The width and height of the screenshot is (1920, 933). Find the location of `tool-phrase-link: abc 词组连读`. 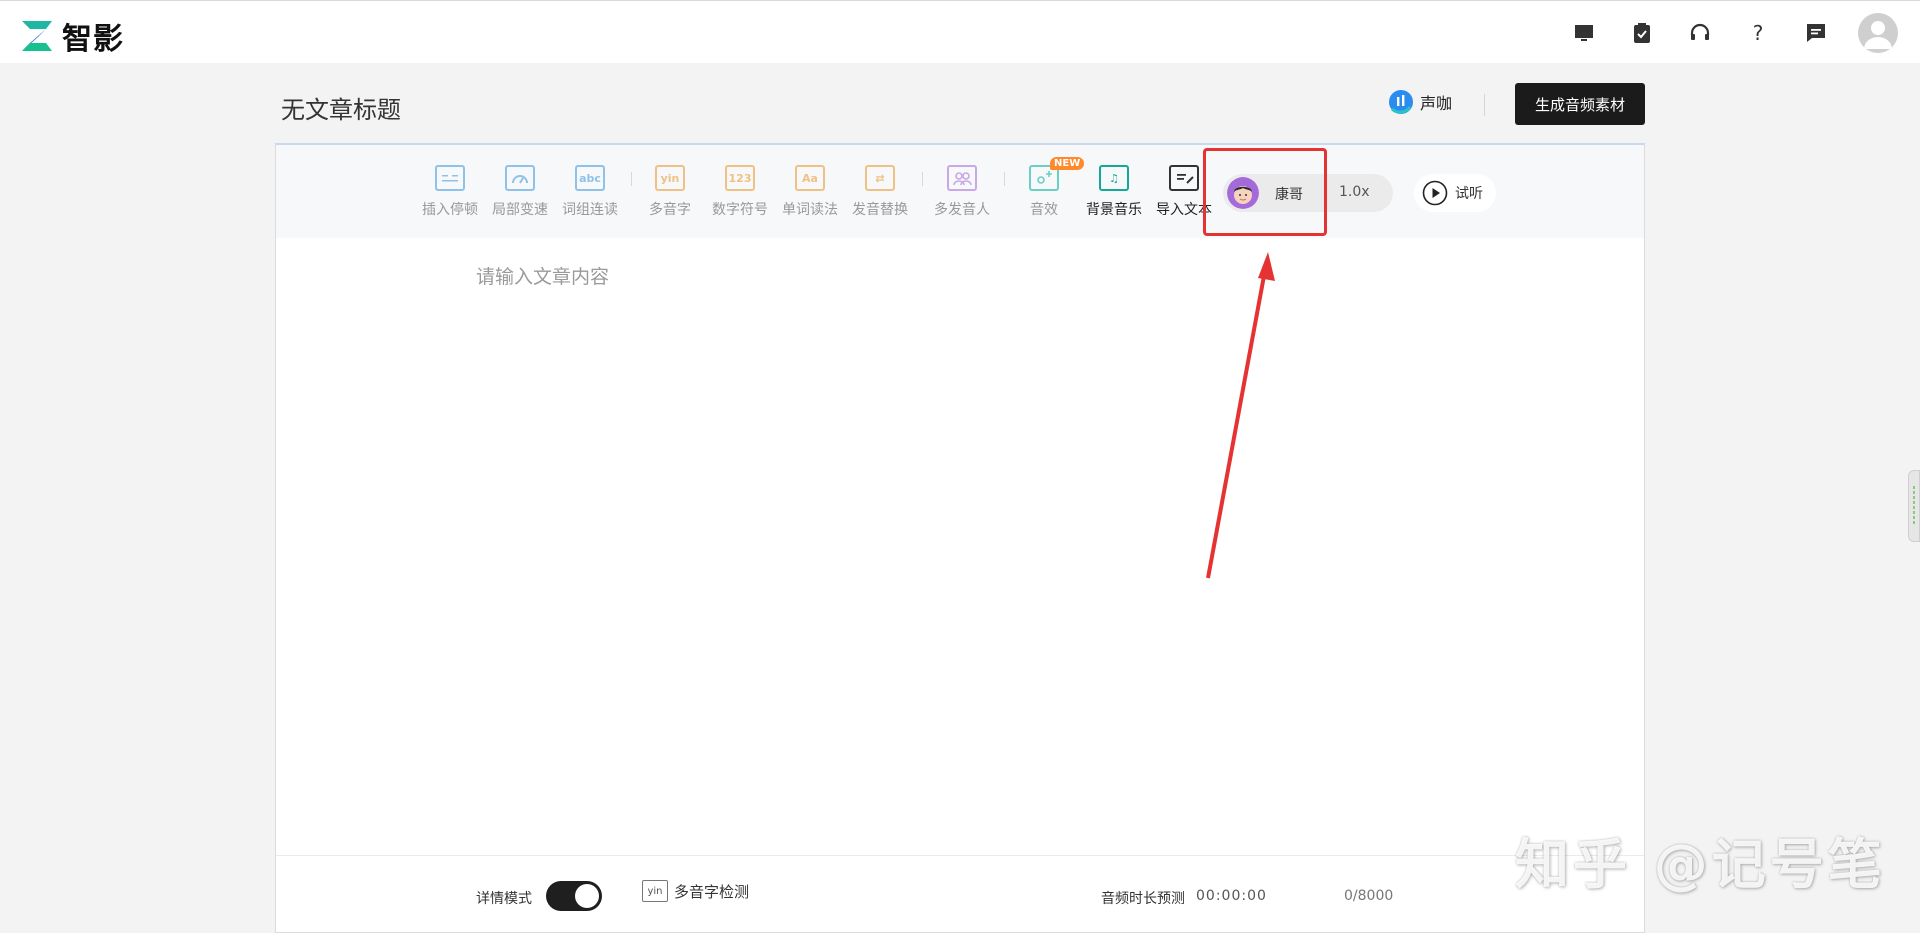

tool-phrase-link: abc 词组连读 is located at coordinates (590, 192).